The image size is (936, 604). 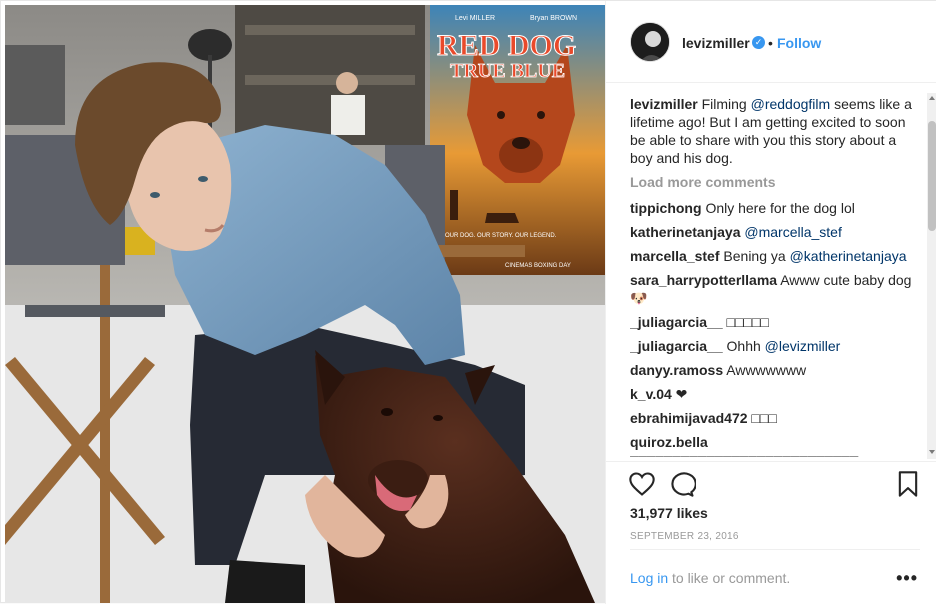 What do you see at coordinates (669, 513) in the screenshot?
I see `likes-count: 31,977 likes` at bounding box center [669, 513].